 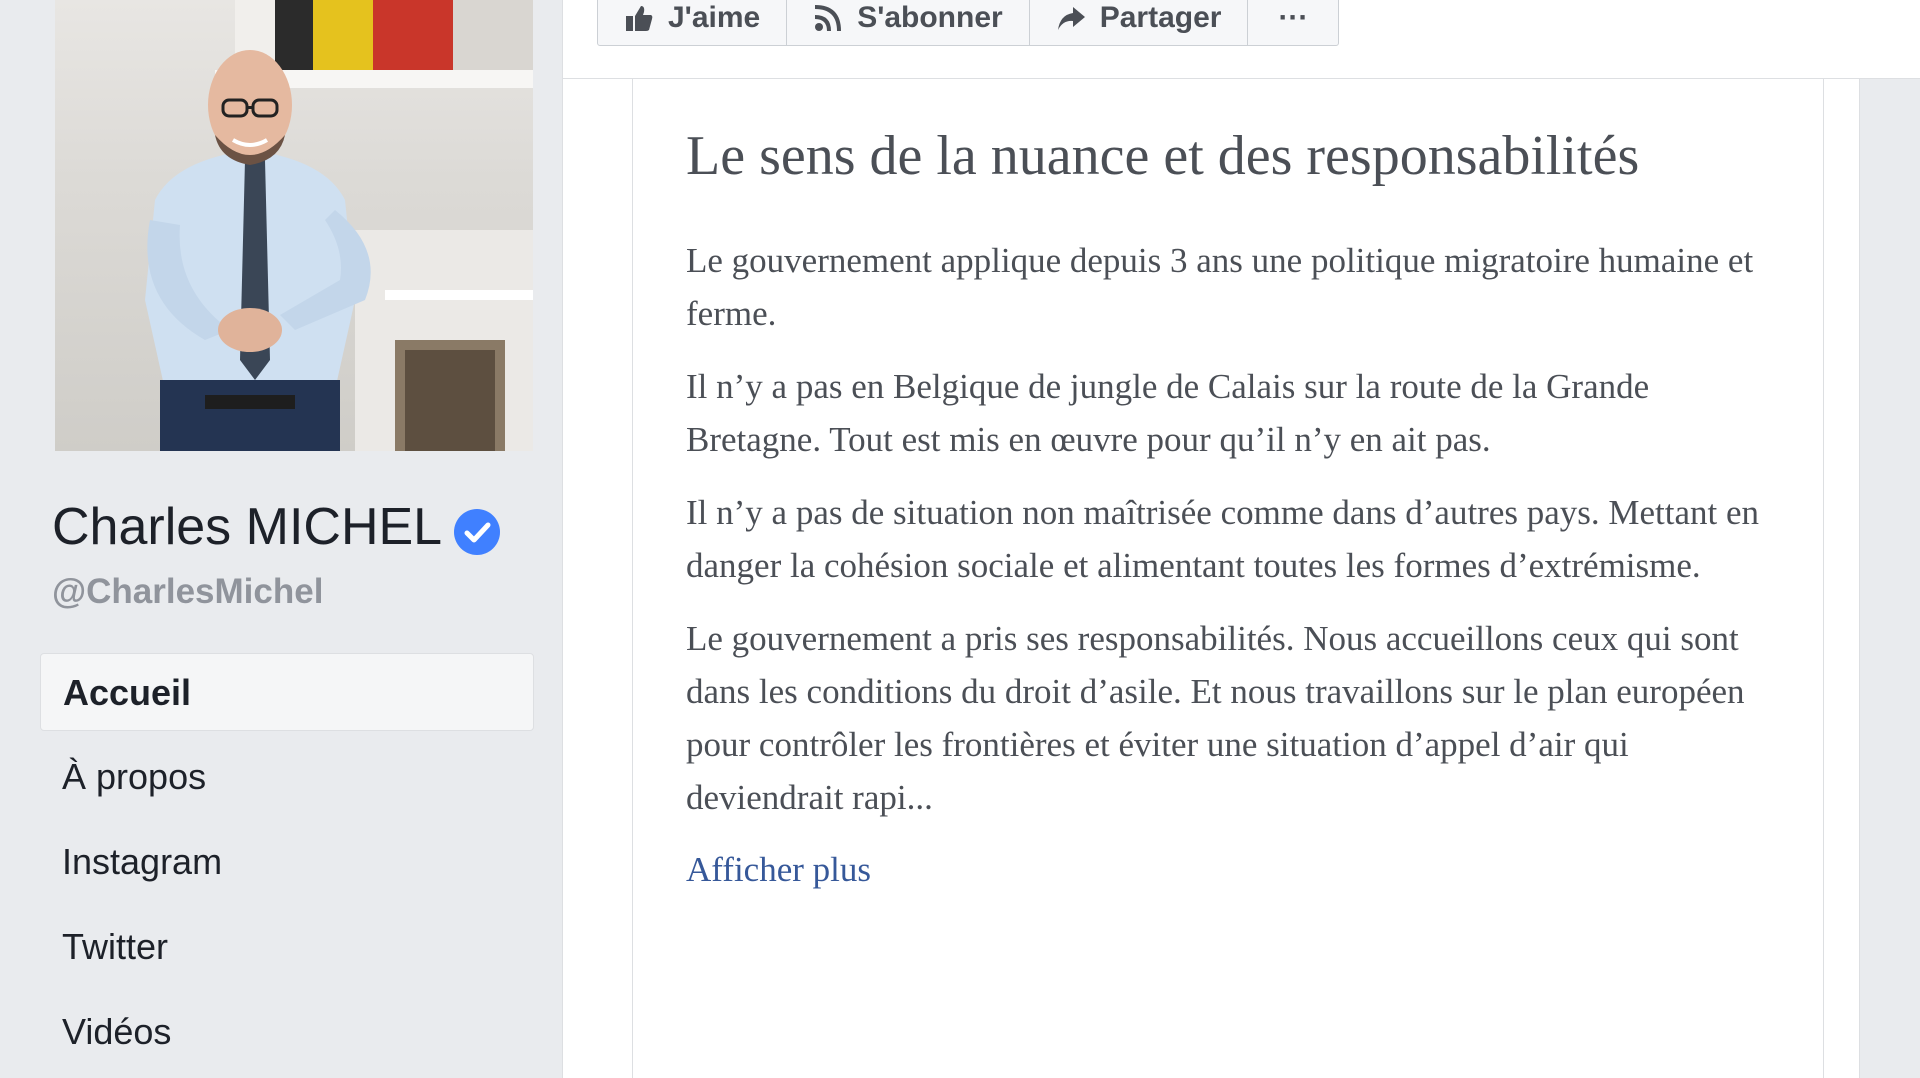 I want to click on verified-badge-icon, so click(x=477, y=531).